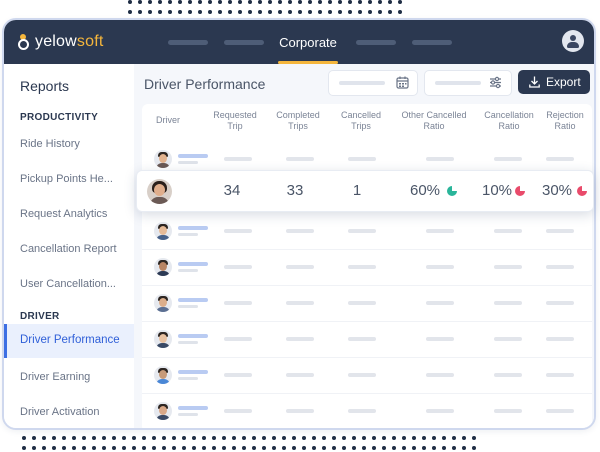 This screenshot has width=600, height=452. Describe the element at coordinates (163, 231) in the screenshot. I see `avatar` at that location.